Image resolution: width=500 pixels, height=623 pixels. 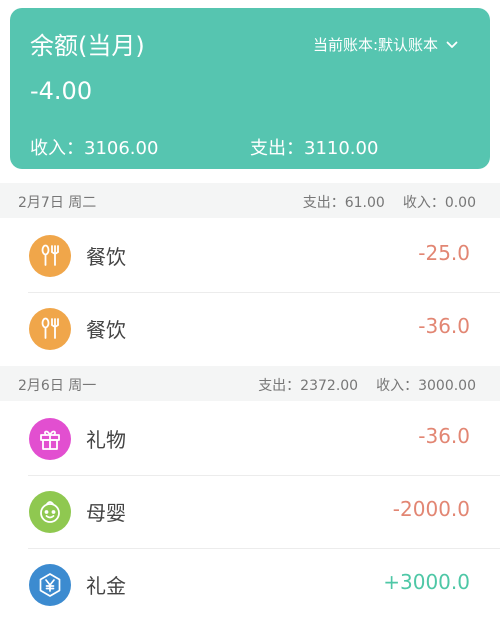 What do you see at coordinates (50, 439) in the screenshot?
I see `gift-icon` at bounding box center [50, 439].